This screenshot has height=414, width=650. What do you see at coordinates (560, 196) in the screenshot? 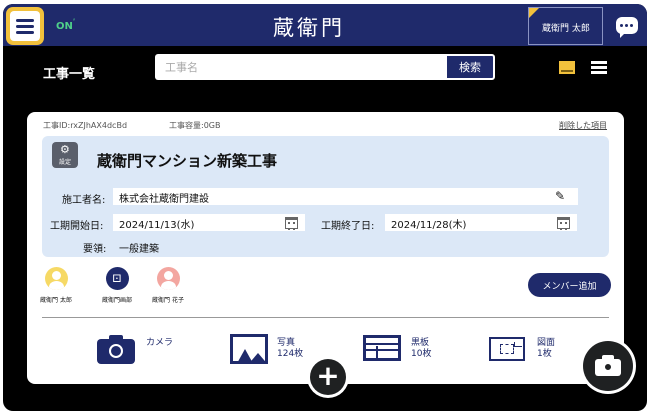
I see `edit-pencil-icon: ✎` at bounding box center [560, 196].